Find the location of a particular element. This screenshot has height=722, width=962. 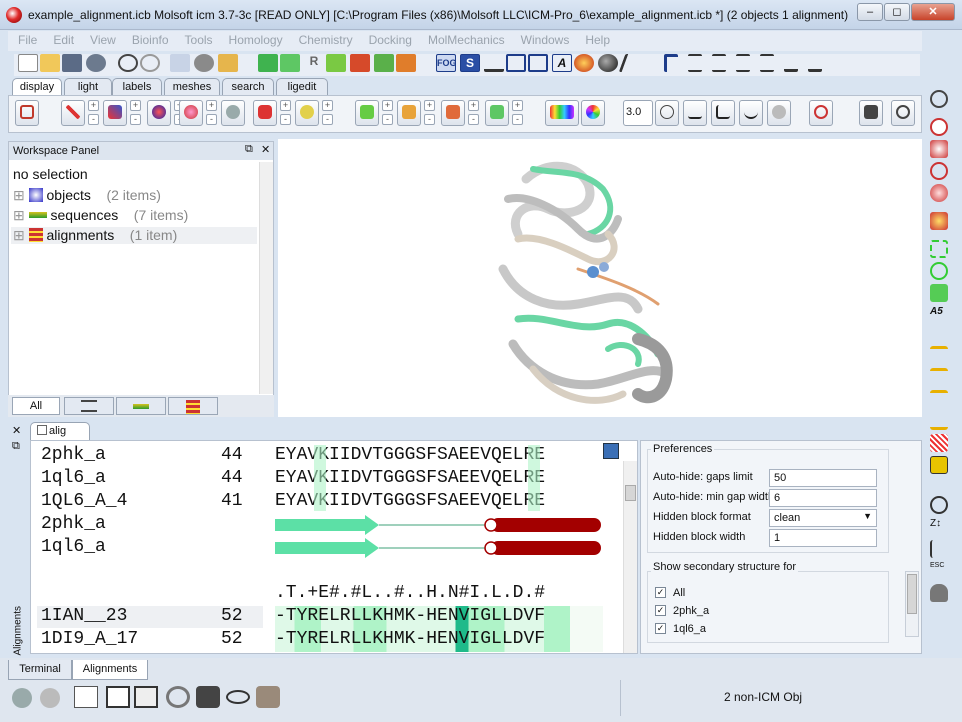

display-mode-button is located at coordinates (27, 113).